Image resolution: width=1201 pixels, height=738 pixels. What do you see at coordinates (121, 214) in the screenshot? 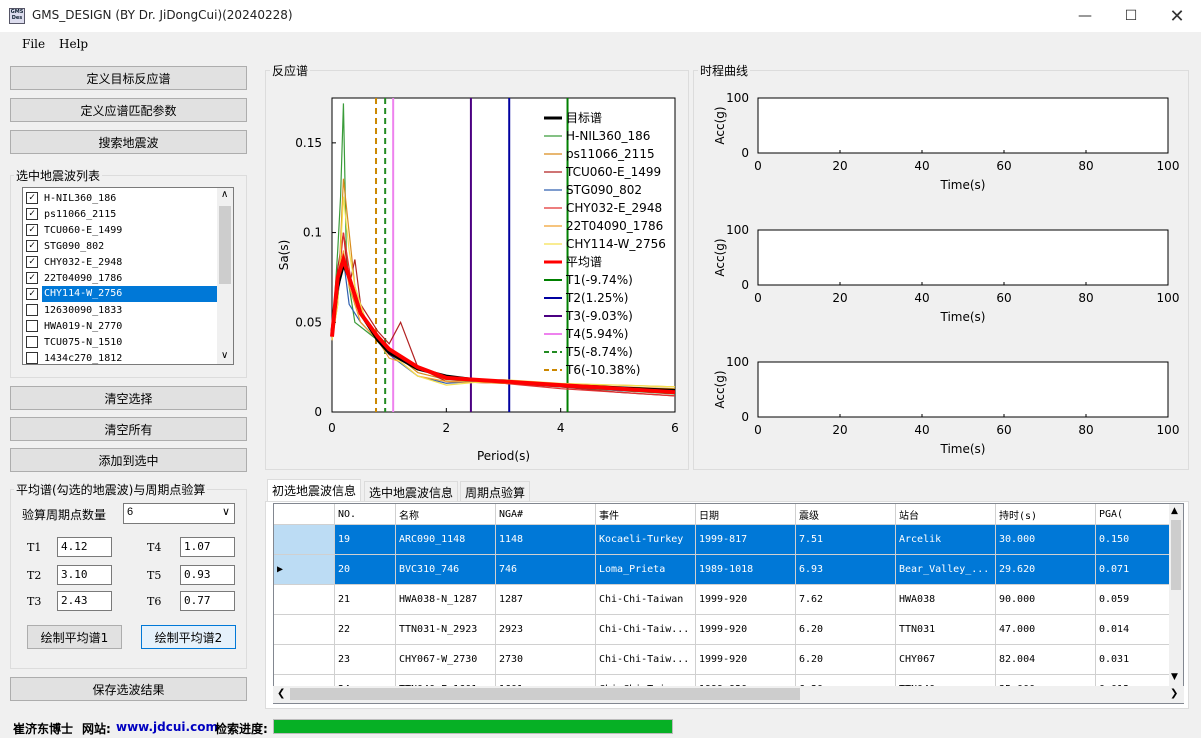
I see `wave-list-item: ✓ ps11066_2115` at bounding box center [121, 214].